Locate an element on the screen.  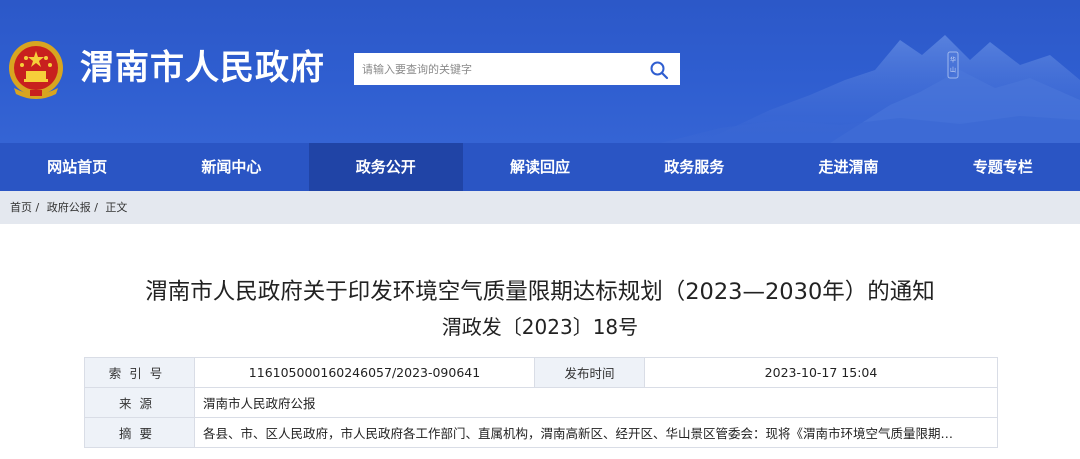
abstract-label: 摘要 is located at coordinates (139, 432).